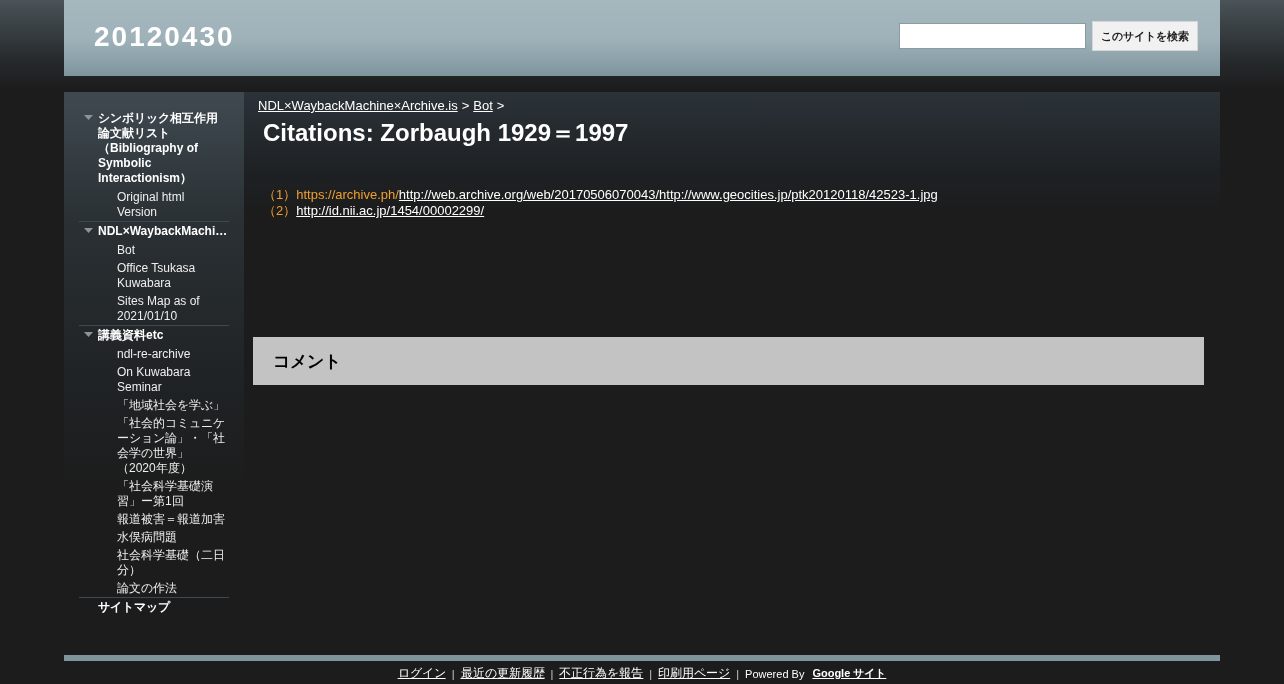 The image size is (1284, 684). I want to click on sidebar-subitem: 論文の作法, so click(153, 588).